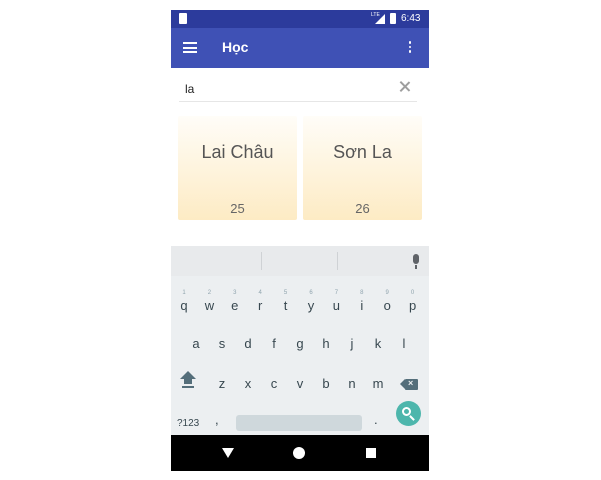  What do you see at coordinates (217, 419) in the screenshot?
I see `comma-key: ,` at bounding box center [217, 419].